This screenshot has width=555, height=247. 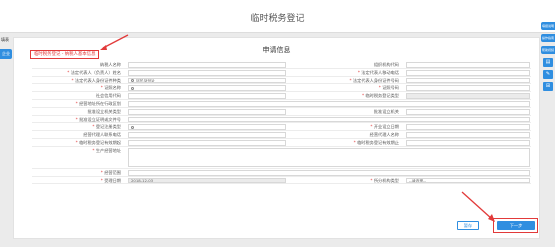 What do you see at coordinates (477, 205) in the screenshot?
I see `arrow-to-next-line` at bounding box center [477, 205].